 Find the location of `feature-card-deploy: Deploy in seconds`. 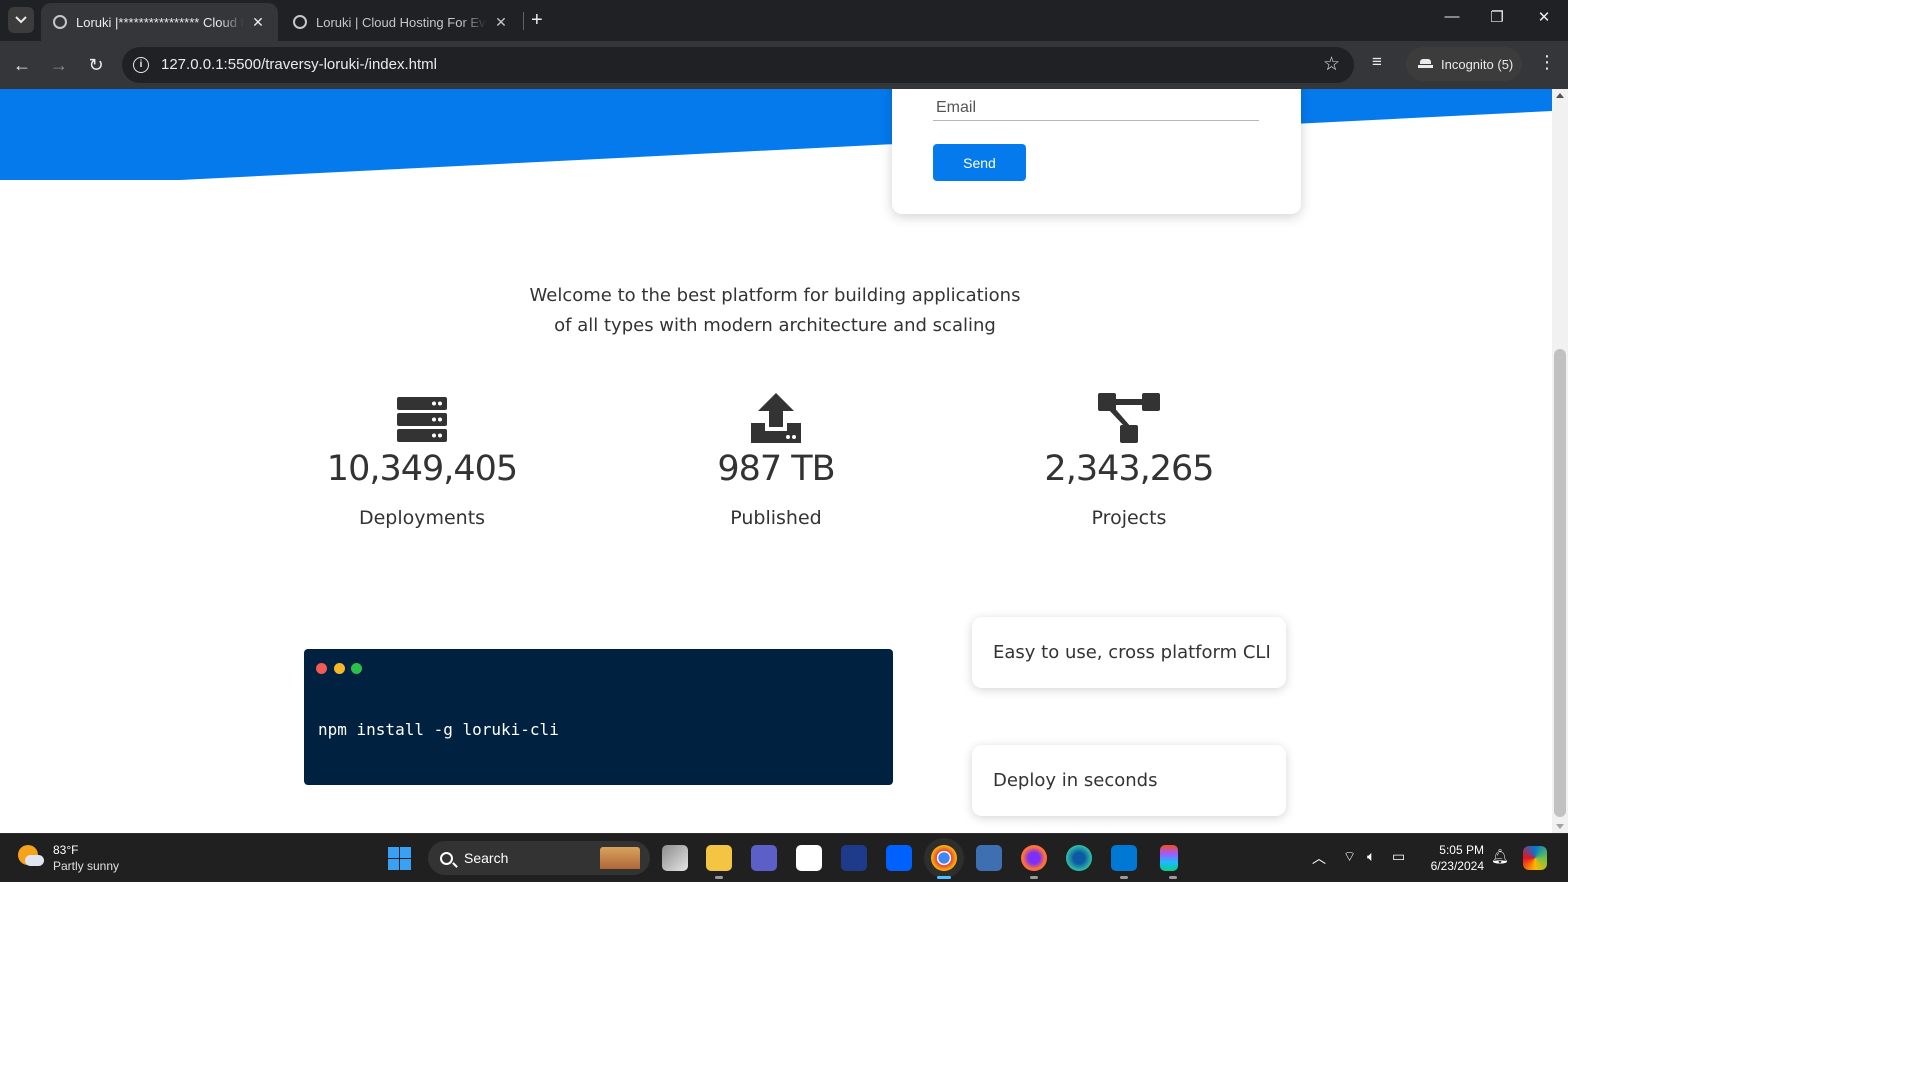

feature-card-deploy: Deploy in seconds is located at coordinates (1129, 780).